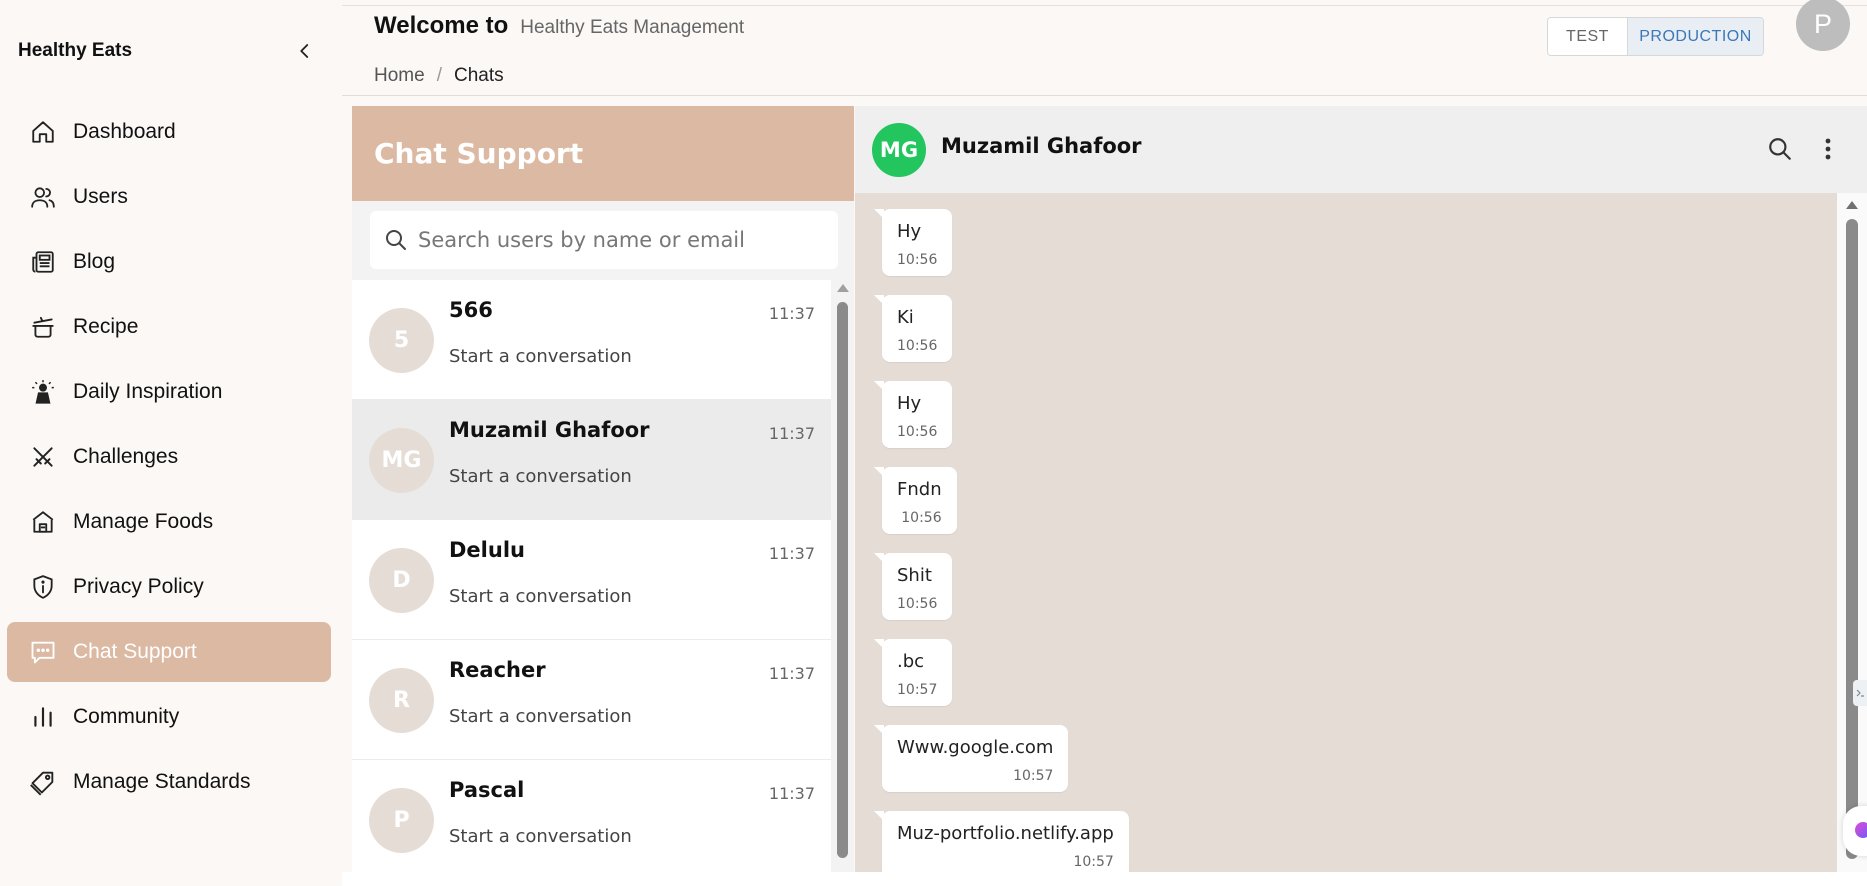  I want to click on header-divider, so click(1104, 95).